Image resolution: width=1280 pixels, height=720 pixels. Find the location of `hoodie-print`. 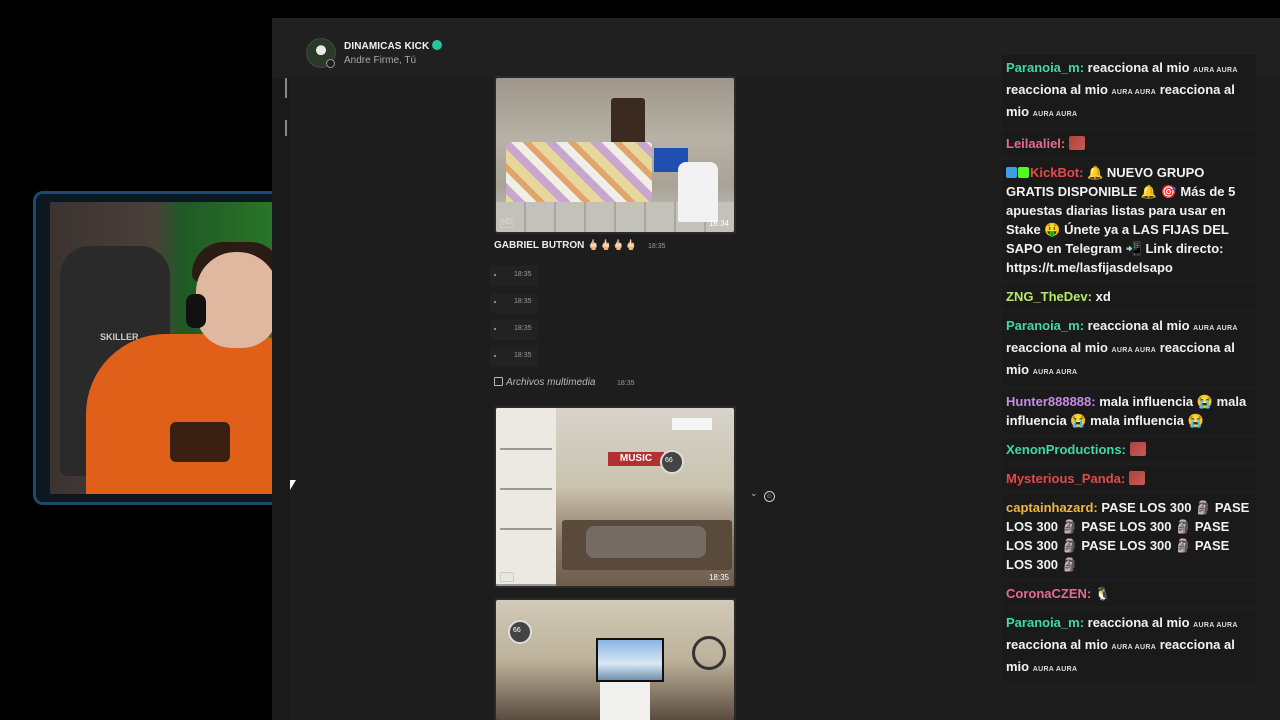

hoodie-print is located at coordinates (200, 442).